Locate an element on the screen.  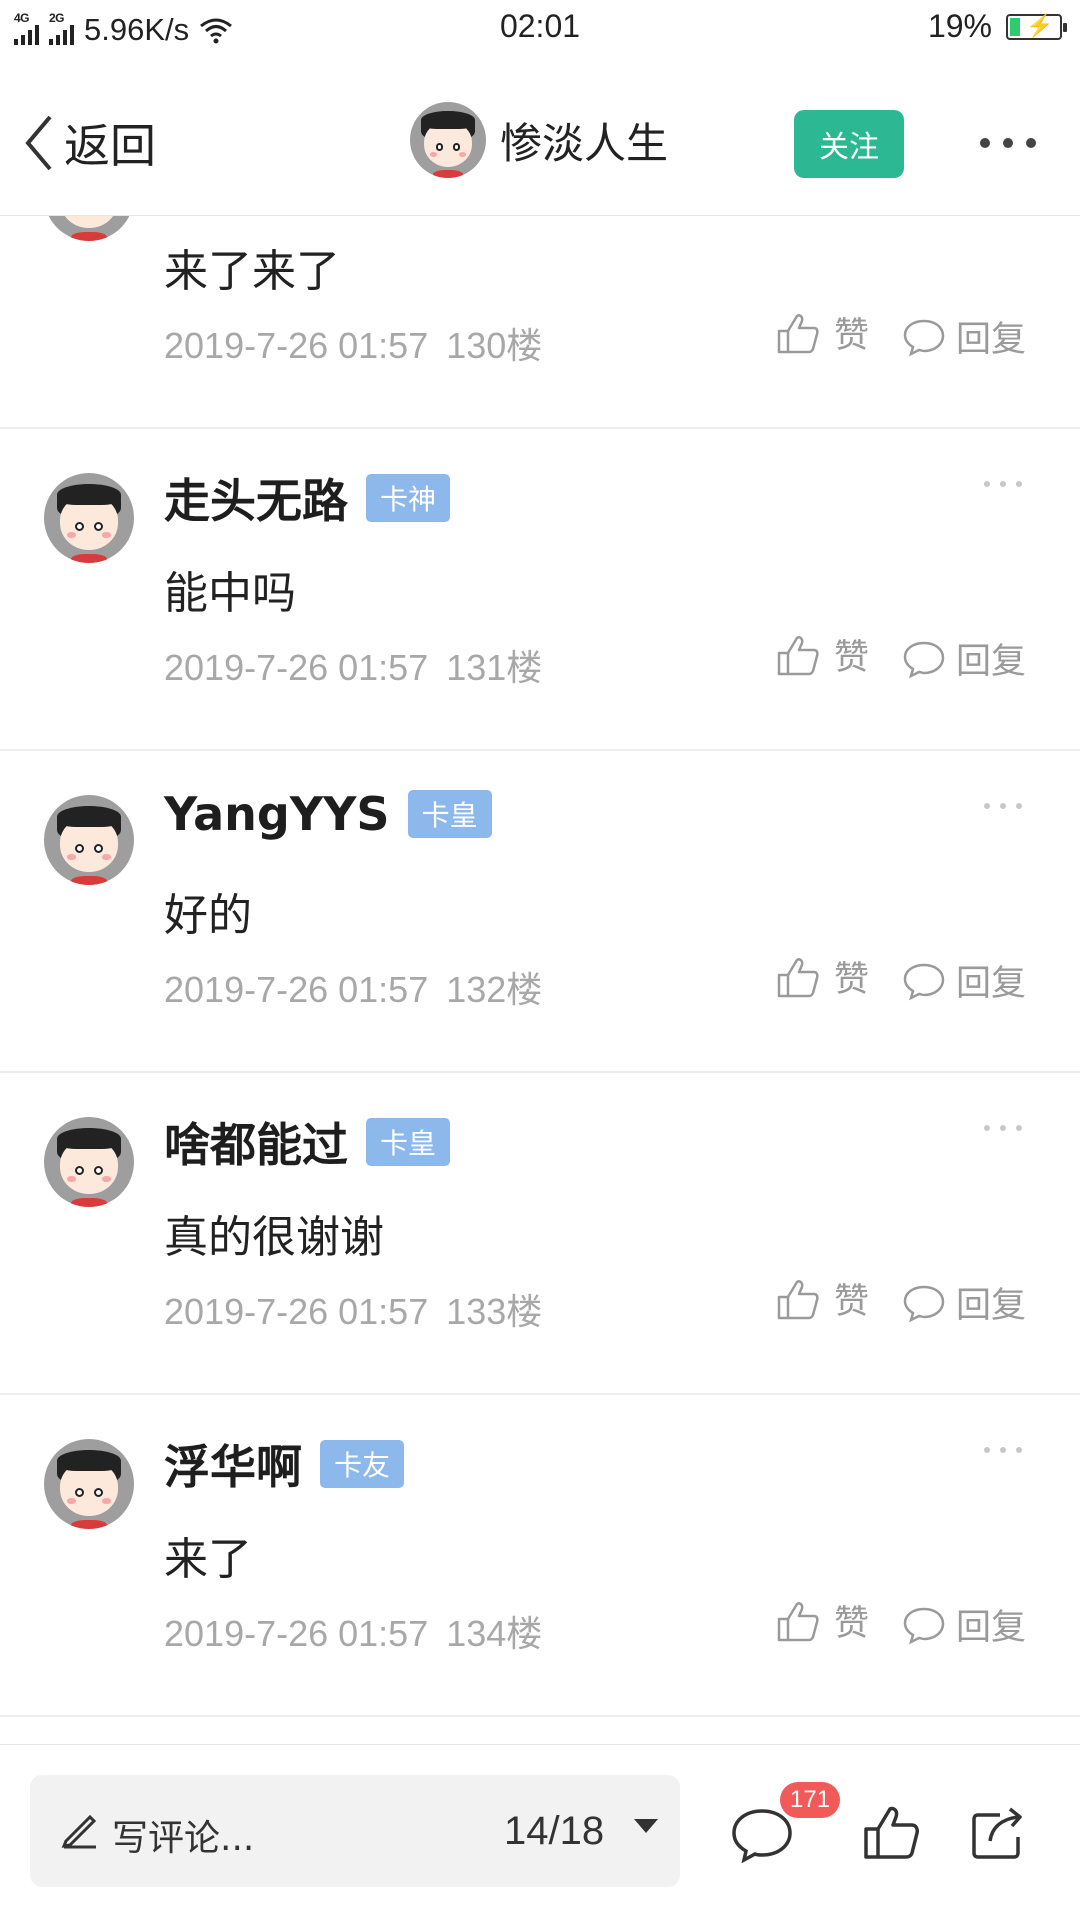
more-options-button is located at coordinates (1008, 143).